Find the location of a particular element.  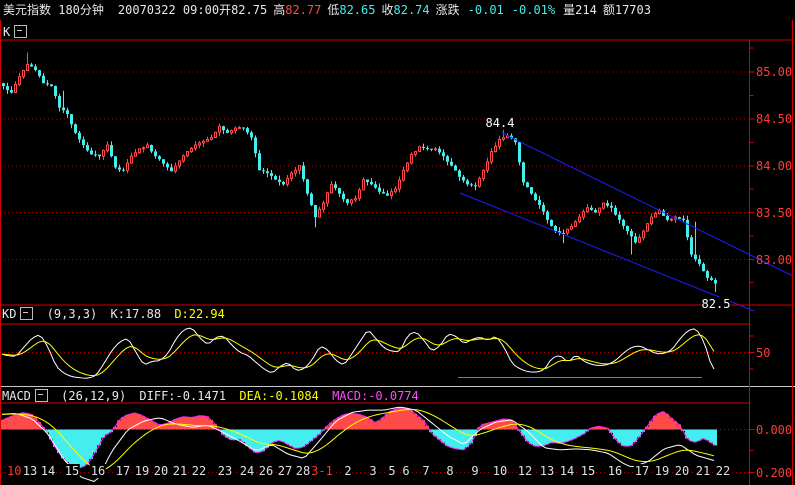

kd-panel-title: KD is located at coordinates (9, 314).